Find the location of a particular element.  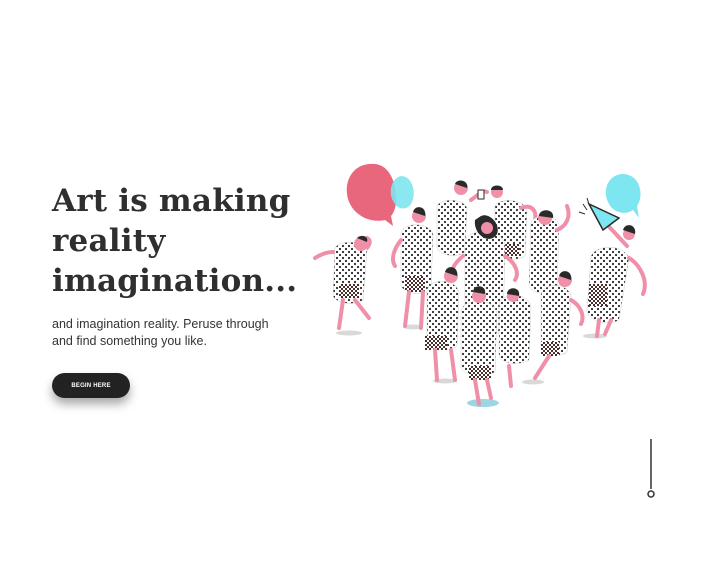

left-dancer is located at coordinates (342, 282).